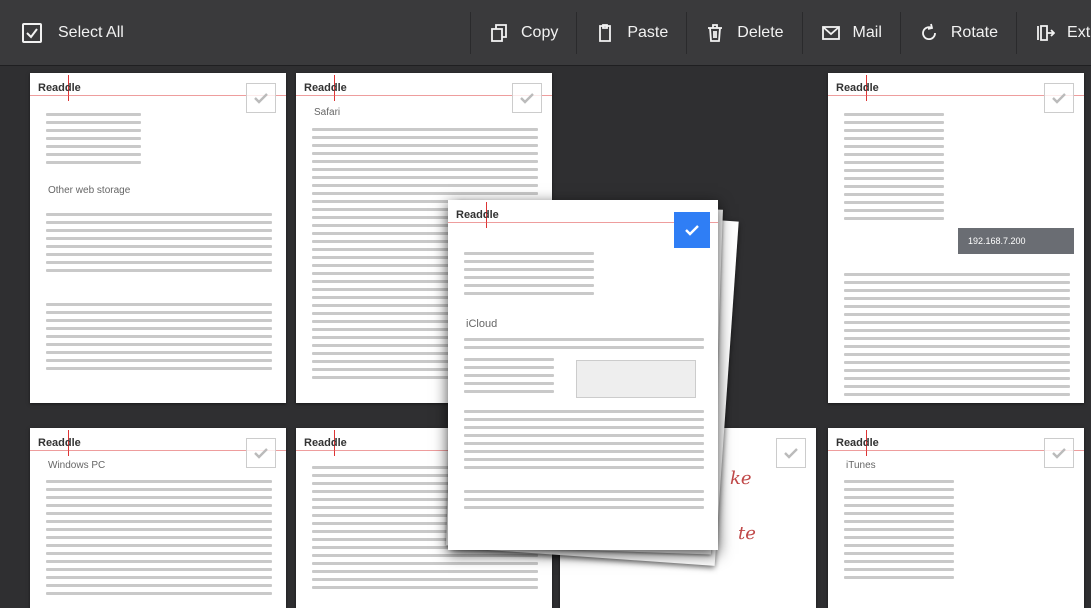 The height and width of the screenshot is (608, 1091). I want to click on checkbox-icon, so click(32, 33).